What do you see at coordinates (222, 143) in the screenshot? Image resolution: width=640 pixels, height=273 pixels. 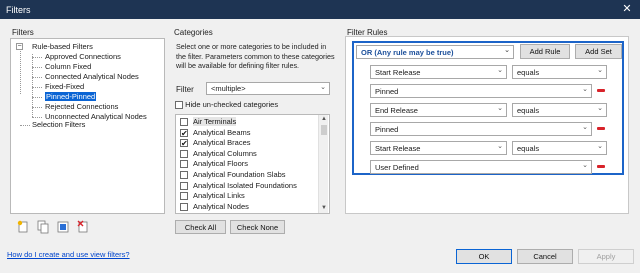 I see `category-label: Analytical Braces` at bounding box center [222, 143].